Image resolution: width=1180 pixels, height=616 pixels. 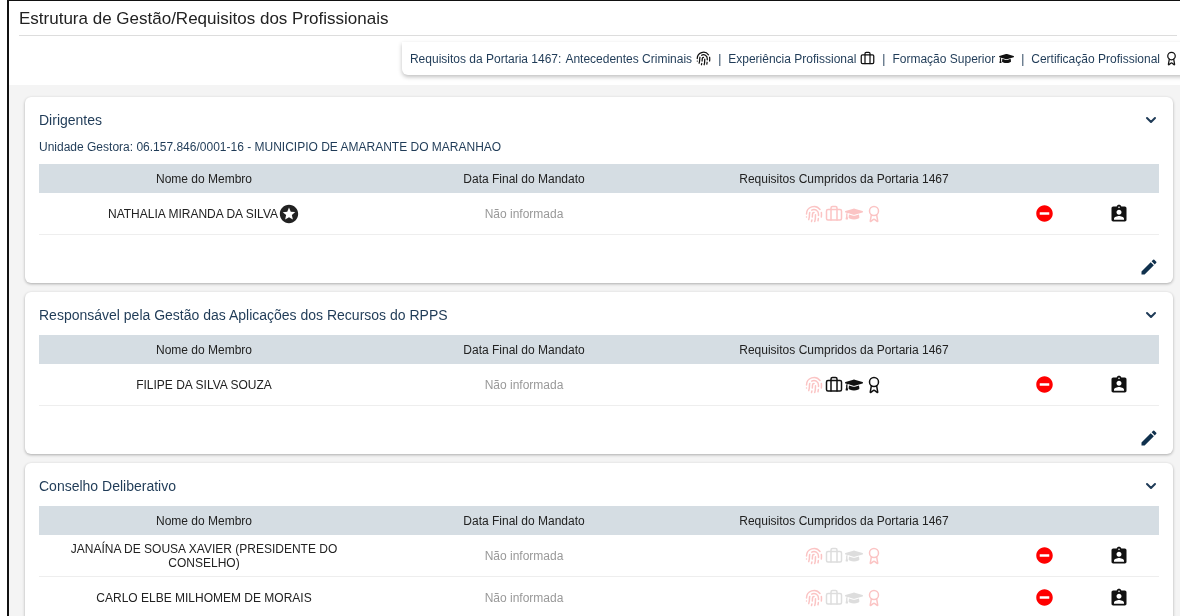 I want to click on fingerprint-icon, so click(x=704, y=58).